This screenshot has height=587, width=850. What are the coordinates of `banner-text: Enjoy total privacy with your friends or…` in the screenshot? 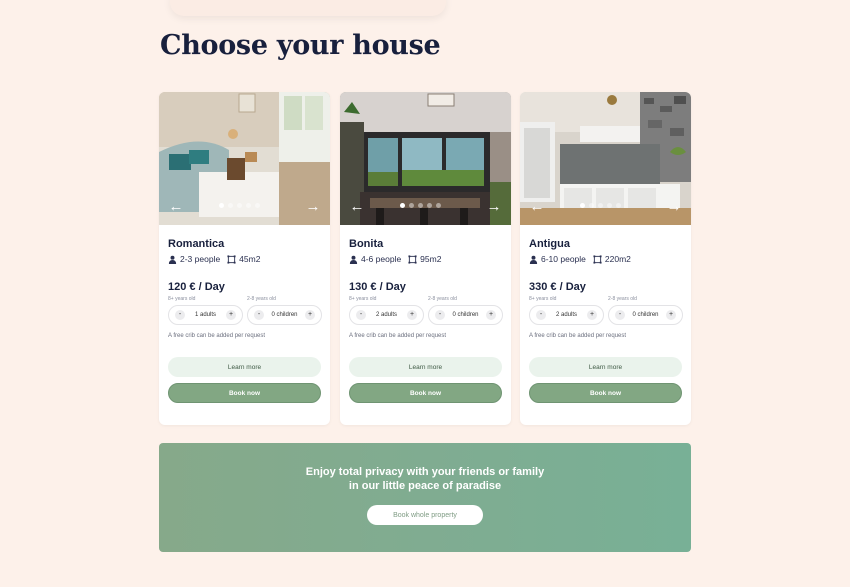 It's located at (425, 479).